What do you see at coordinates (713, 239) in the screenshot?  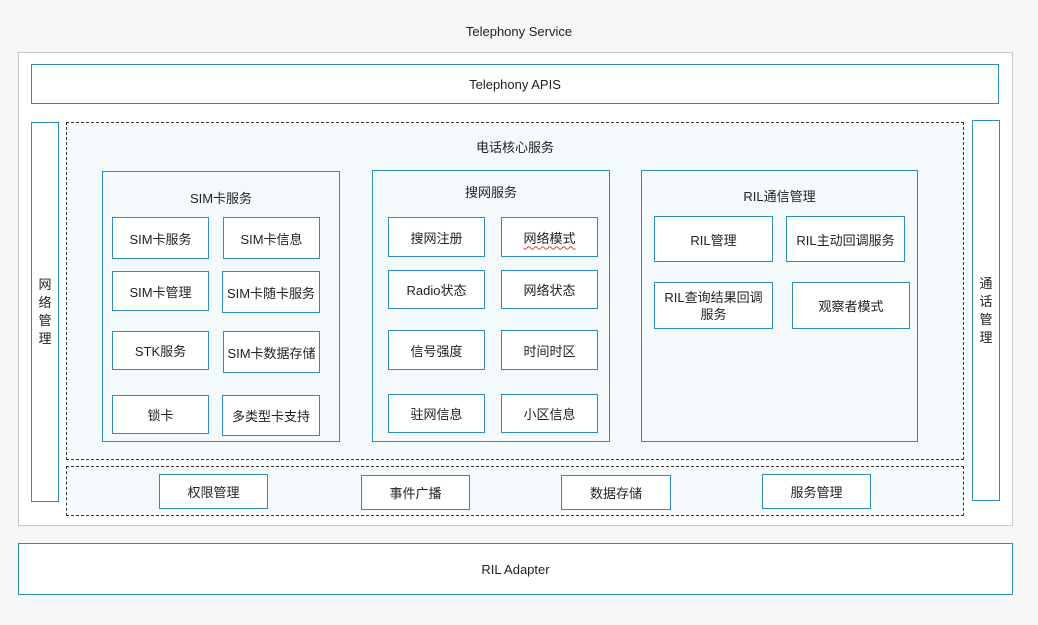 I see `ril-item-ril-management: RIL管理` at bounding box center [713, 239].